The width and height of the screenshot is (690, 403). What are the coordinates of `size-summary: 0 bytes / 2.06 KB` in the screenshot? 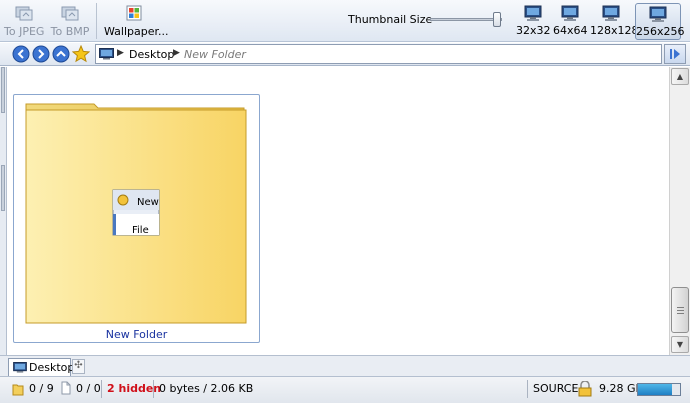 It's located at (206, 388).